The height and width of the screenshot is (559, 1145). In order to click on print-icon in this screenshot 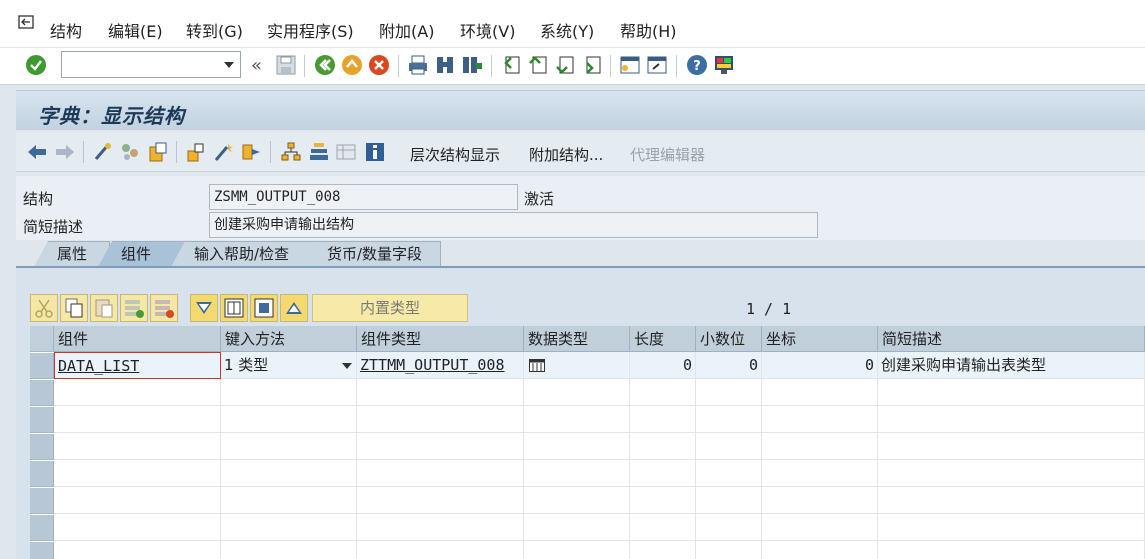, I will do `click(418, 65)`.